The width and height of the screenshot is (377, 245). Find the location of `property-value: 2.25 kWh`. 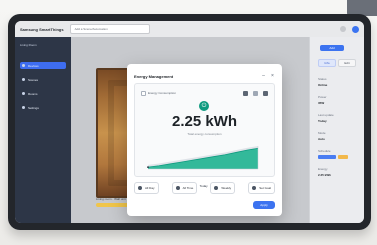

property-value: 2.25 kWh is located at coordinates (325, 175).